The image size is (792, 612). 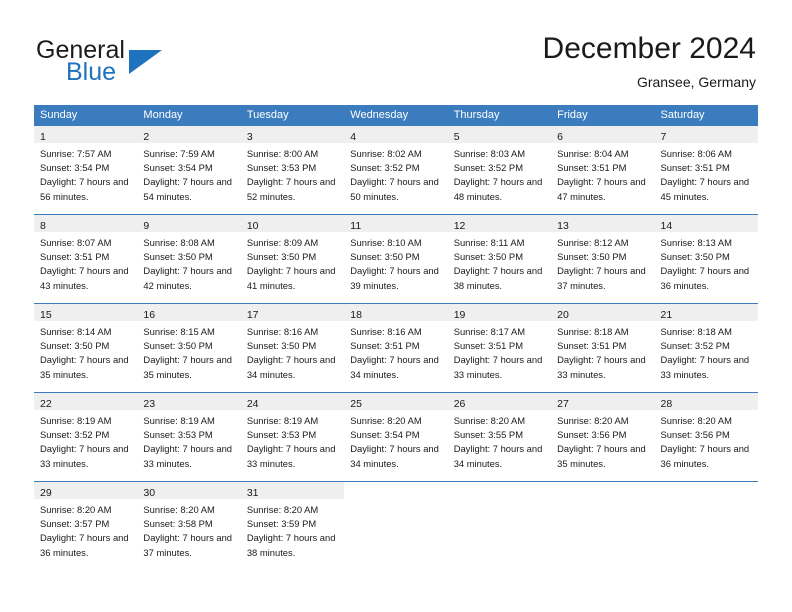 I want to click on daylight-text: Daylight: 7 hours and 43 minutes., so click(x=84, y=278).